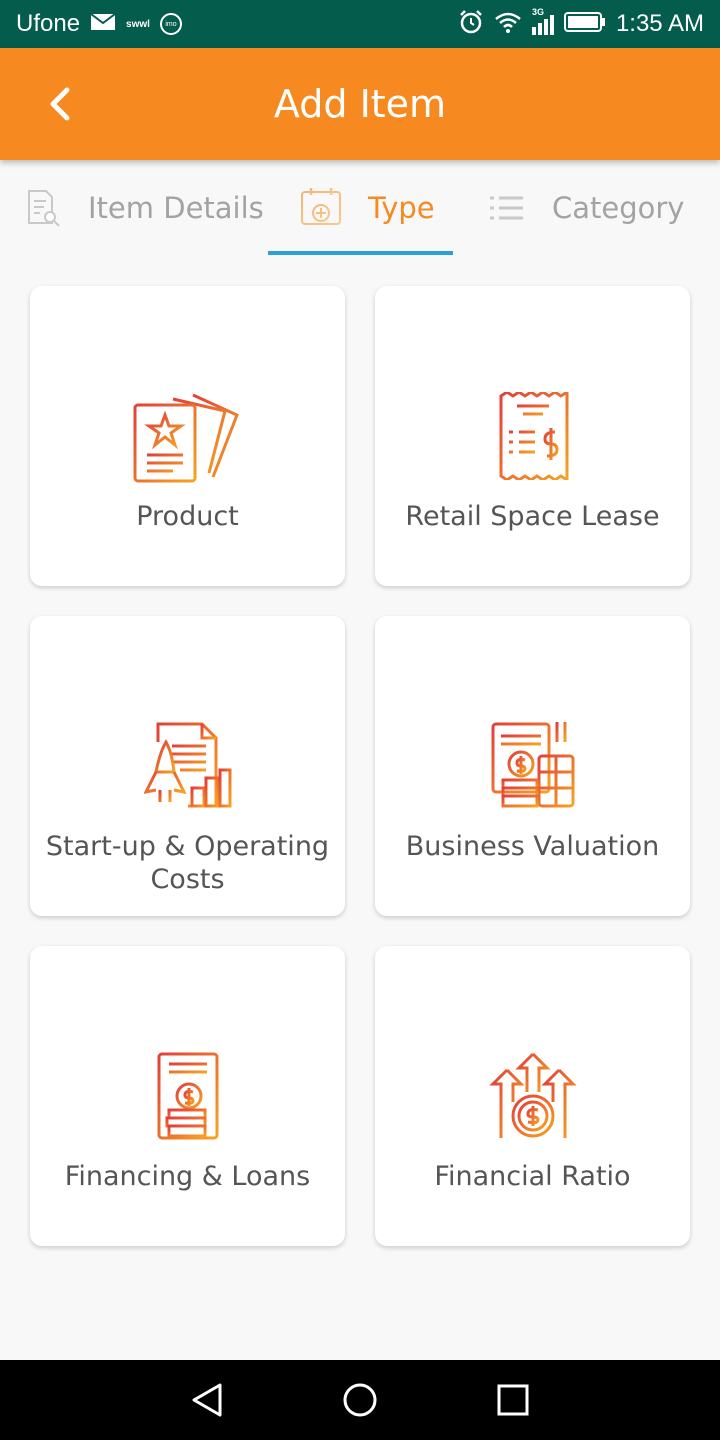 This screenshot has height=1440, width=720. What do you see at coordinates (532, 516) in the screenshot?
I see `card-label: Retail Space Lease` at bounding box center [532, 516].